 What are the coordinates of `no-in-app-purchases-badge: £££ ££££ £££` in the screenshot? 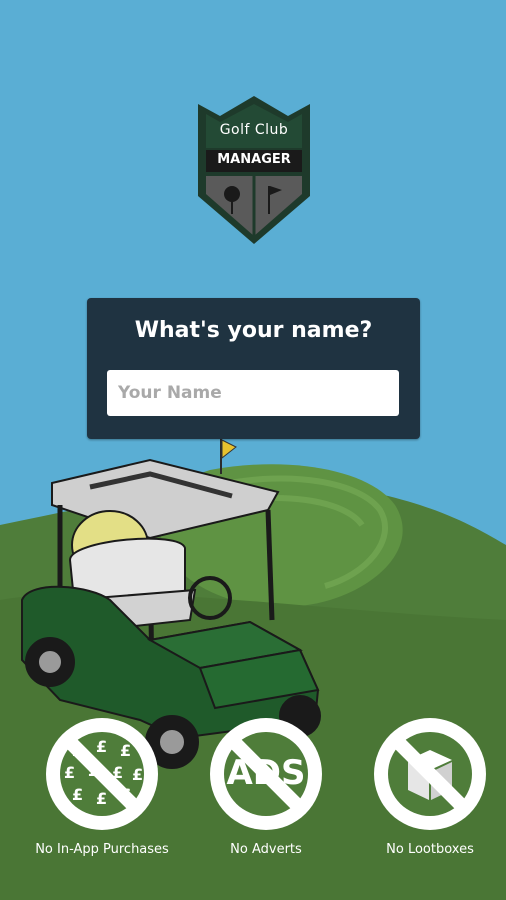 It's located at (102, 774).